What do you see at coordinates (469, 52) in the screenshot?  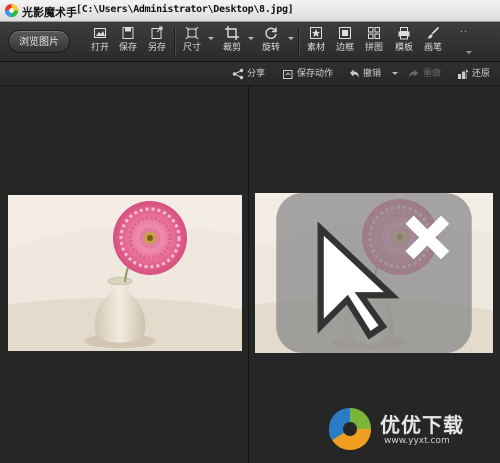 I see `more-dropdown-icon` at bounding box center [469, 52].